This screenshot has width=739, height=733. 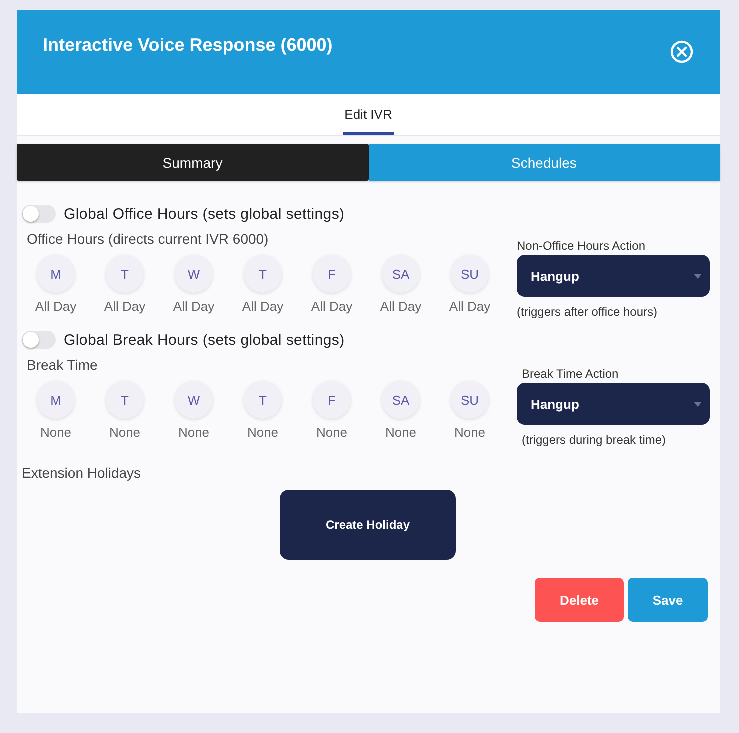 What do you see at coordinates (188, 45) in the screenshot?
I see `dialog-title: Interactive Voice Response (6000)` at bounding box center [188, 45].